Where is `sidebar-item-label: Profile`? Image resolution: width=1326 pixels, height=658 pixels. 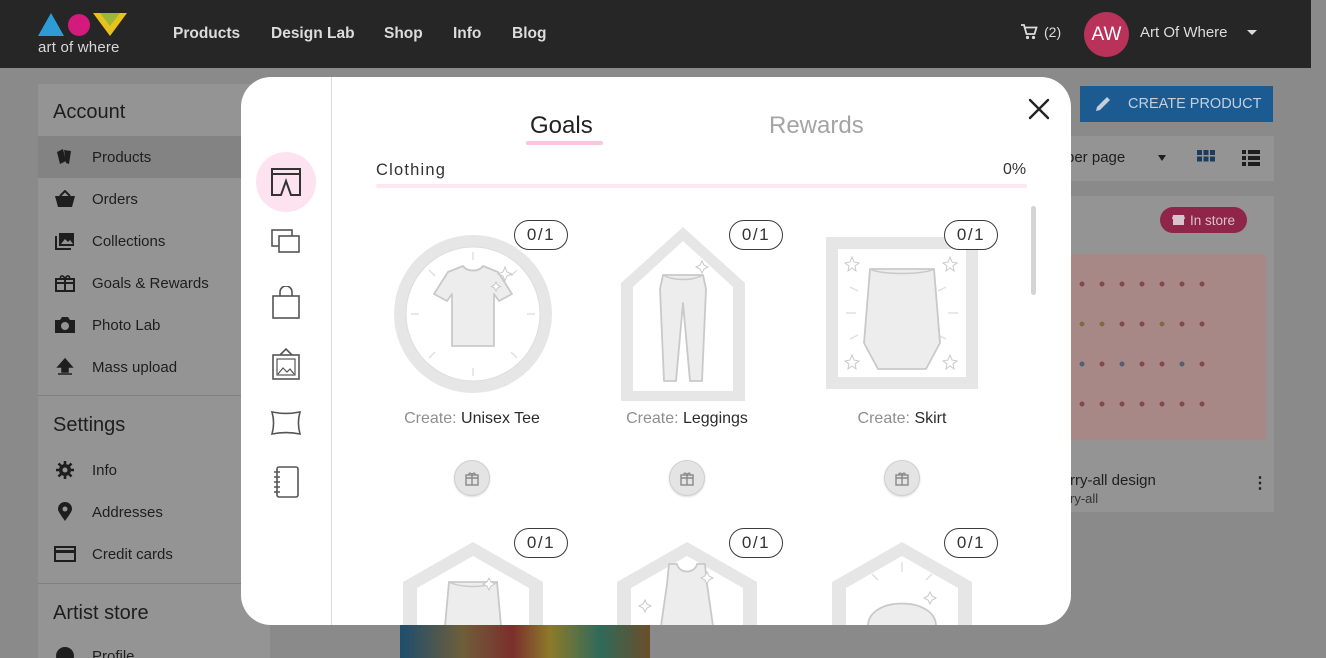
sidebar-item-label: Profile is located at coordinates (113, 652).